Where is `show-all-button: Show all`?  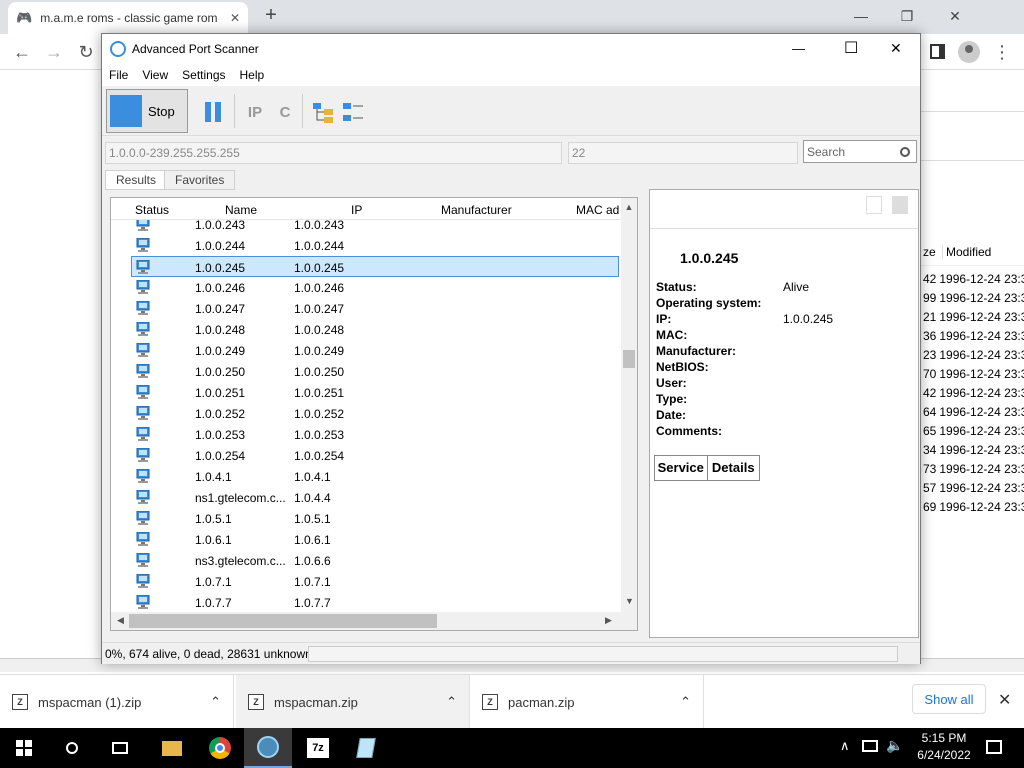 show-all-button: Show all is located at coordinates (949, 699).